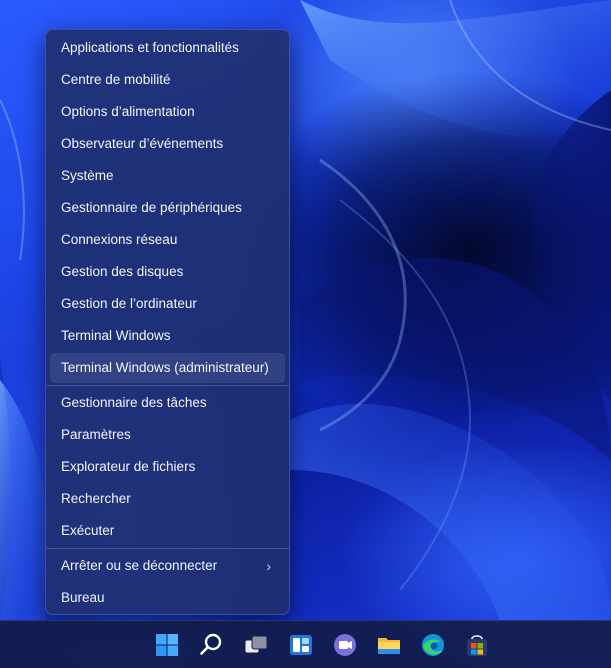  I want to click on menu-item-label: Arrêter ou se déconnecter, so click(139, 565).